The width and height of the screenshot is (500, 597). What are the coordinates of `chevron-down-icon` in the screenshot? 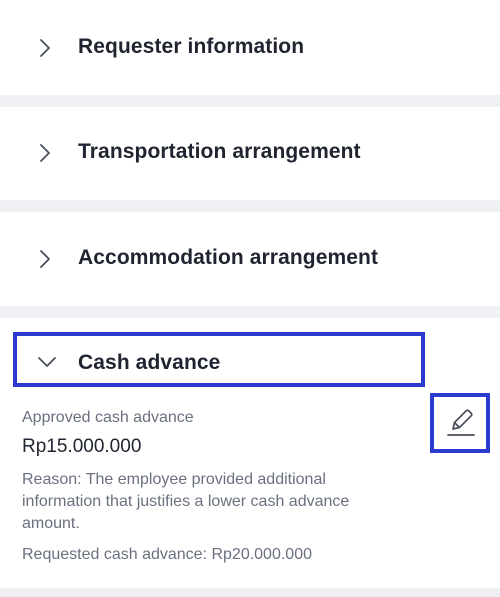 It's located at (47, 362).